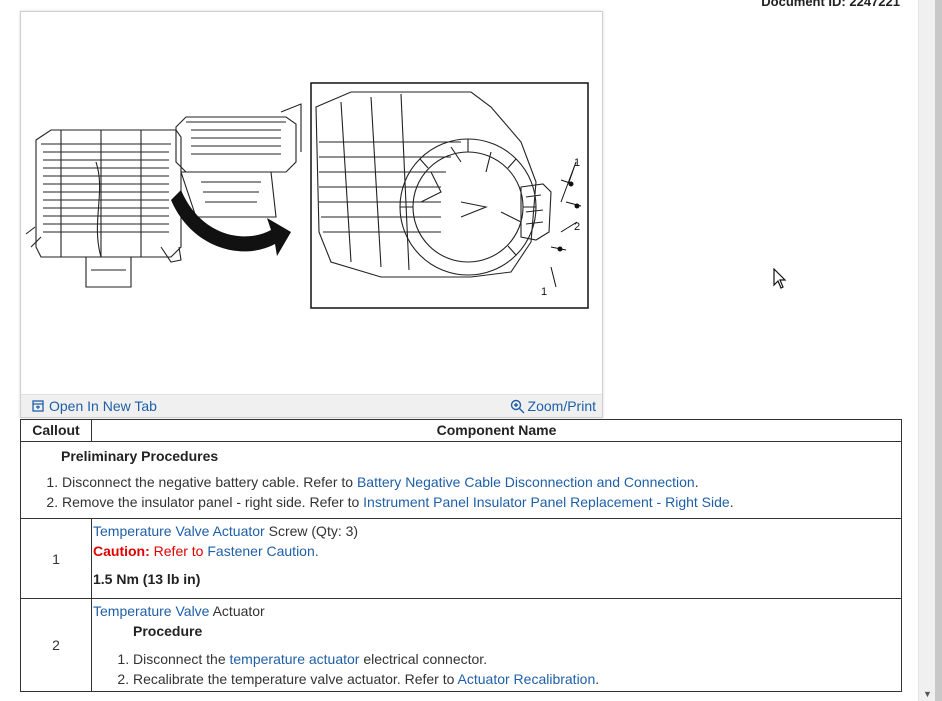 The width and height of the screenshot is (942, 701). I want to click on scroll-down-arrow-icon: ▼, so click(927, 694).